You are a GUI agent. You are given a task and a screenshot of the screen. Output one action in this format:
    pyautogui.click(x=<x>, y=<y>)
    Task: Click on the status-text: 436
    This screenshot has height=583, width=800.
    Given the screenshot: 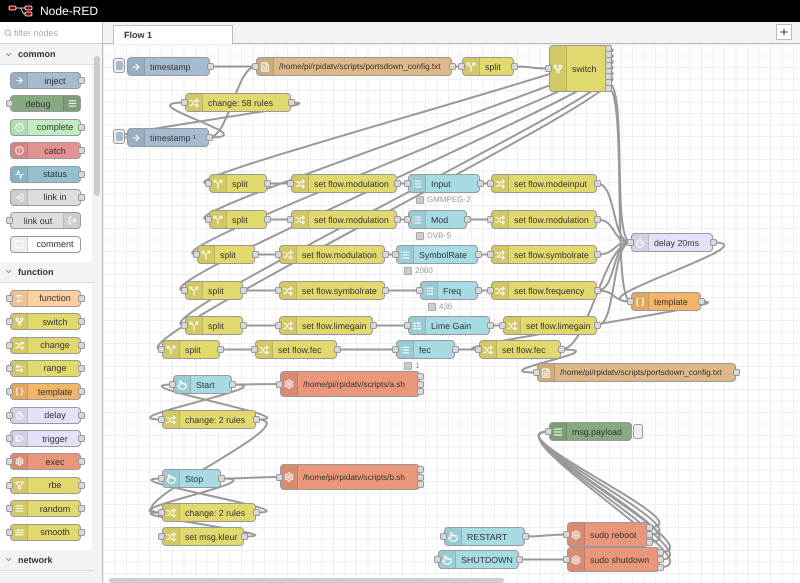 What is the action you would take?
    pyautogui.click(x=445, y=306)
    